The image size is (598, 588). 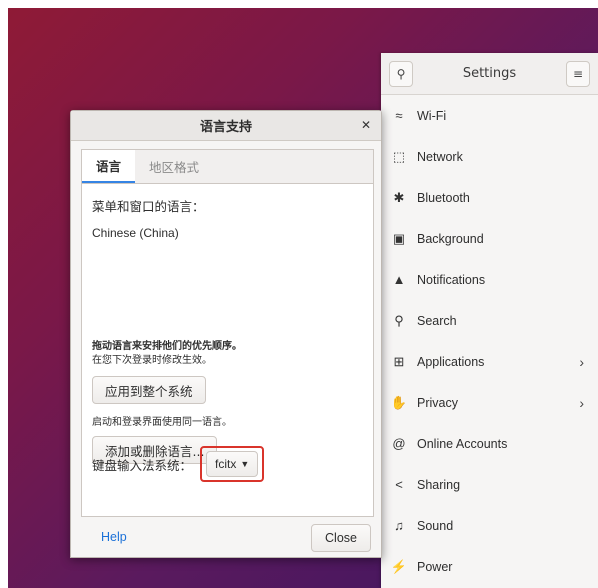 What do you see at coordinates (489, 402) in the screenshot?
I see `settings-item-privacy: ✋ Privacy ›` at bounding box center [489, 402].